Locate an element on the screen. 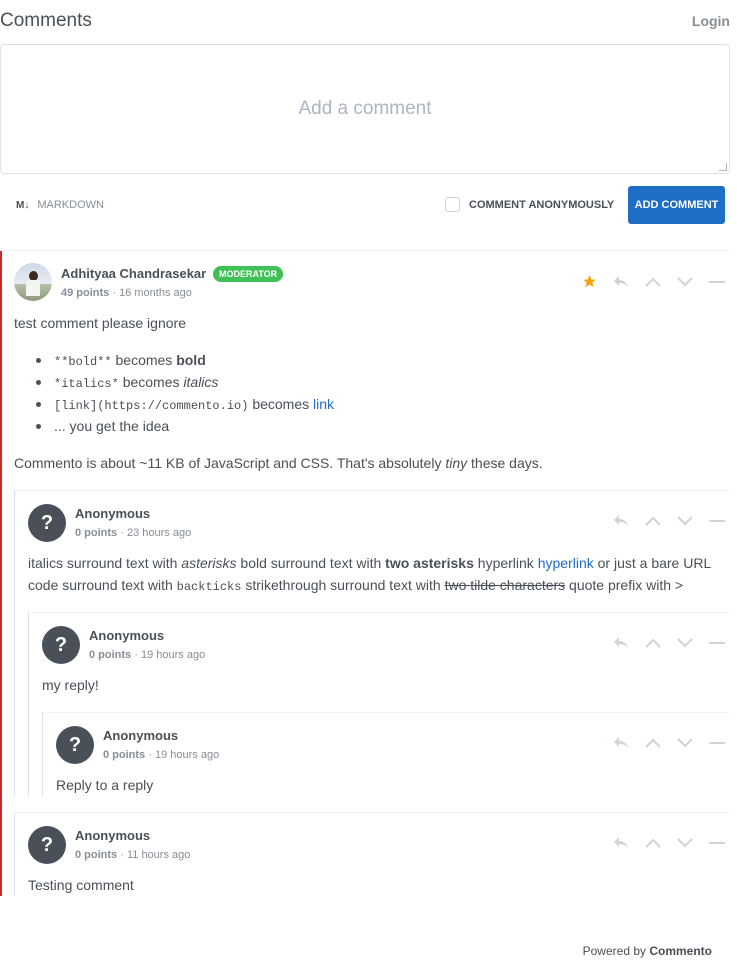 The height and width of the screenshot is (974, 737). comment-time: 23 hours ago is located at coordinates (159, 533).